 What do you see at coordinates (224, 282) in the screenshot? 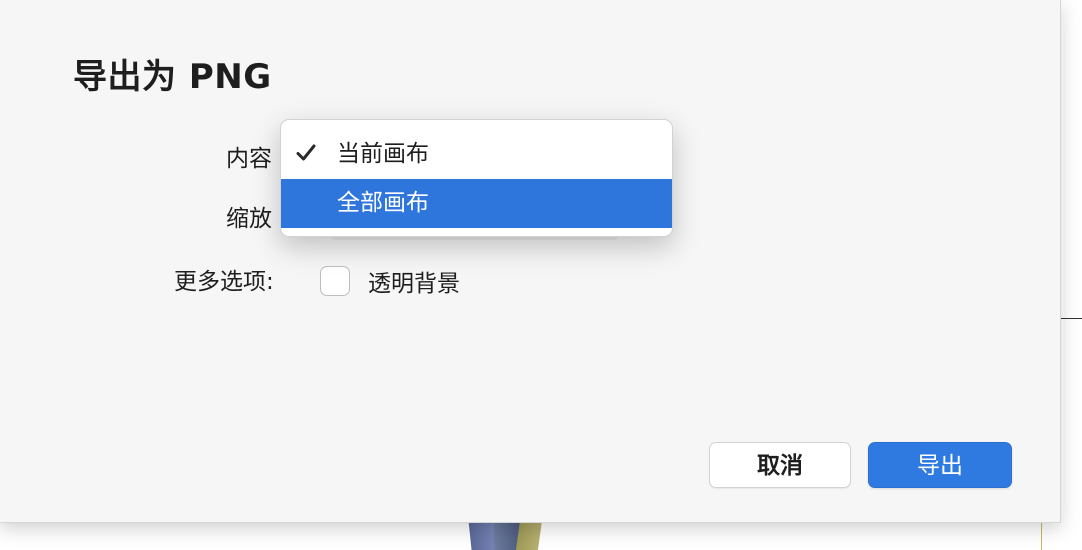
I see `more-options-label: 更多选项:` at bounding box center [224, 282].